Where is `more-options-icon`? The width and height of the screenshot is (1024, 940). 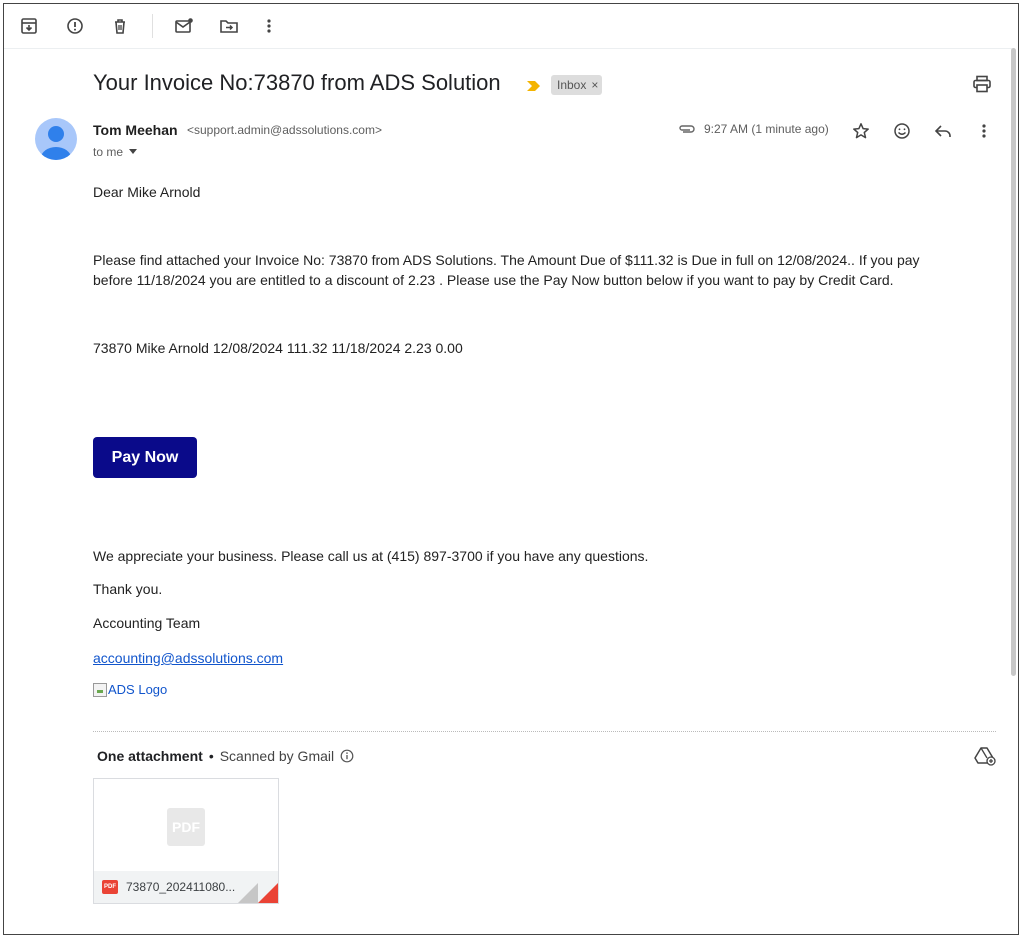
more-options-icon is located at coordinates (984, 131).